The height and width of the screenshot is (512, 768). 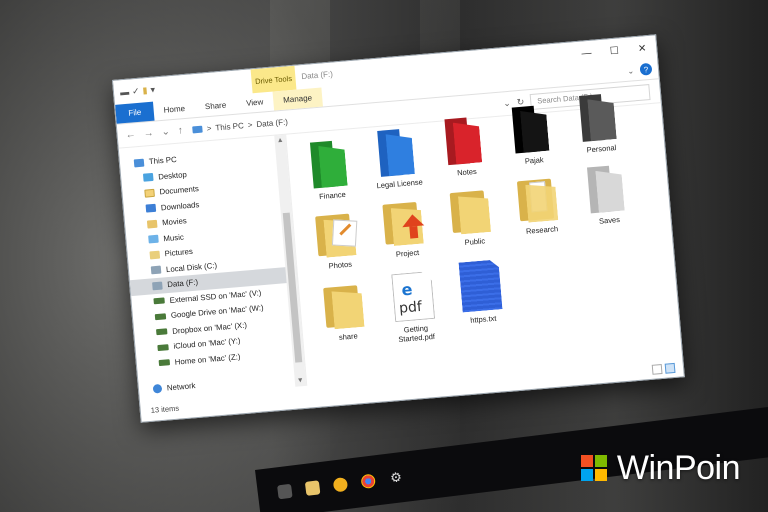 I want to click on drive-icon: ▬, so click(x=125, y=92).